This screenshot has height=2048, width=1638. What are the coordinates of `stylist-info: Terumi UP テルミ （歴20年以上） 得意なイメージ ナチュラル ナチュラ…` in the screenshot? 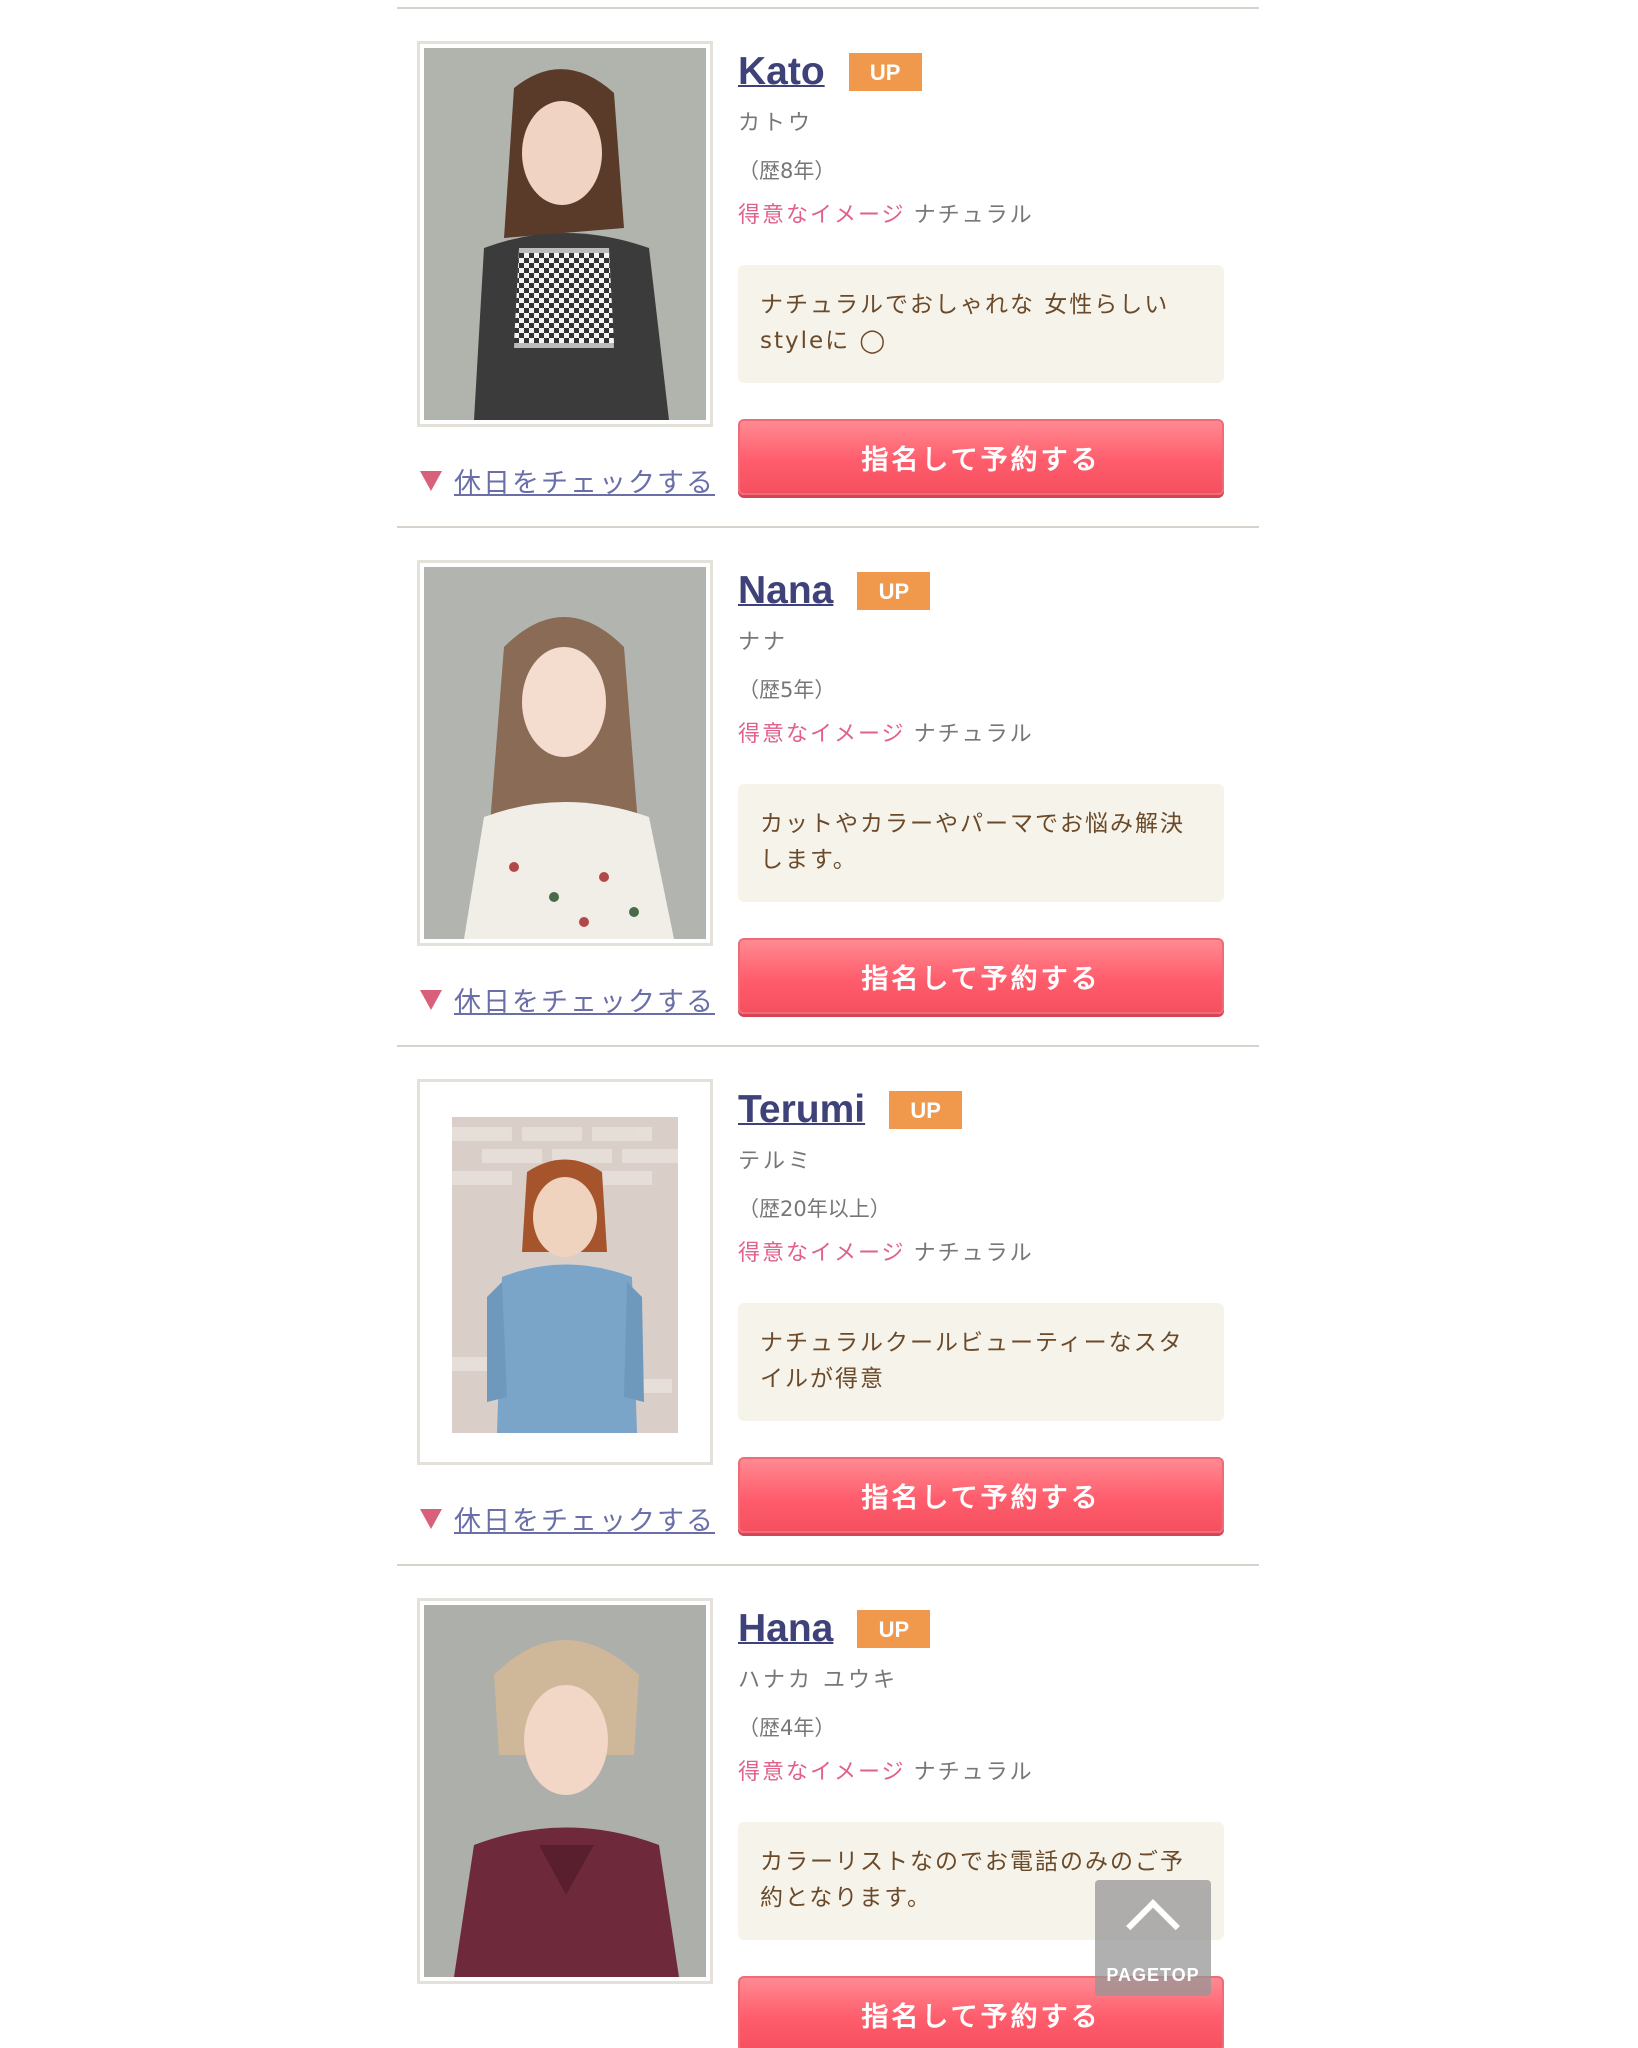 It's located at (981, 1310).